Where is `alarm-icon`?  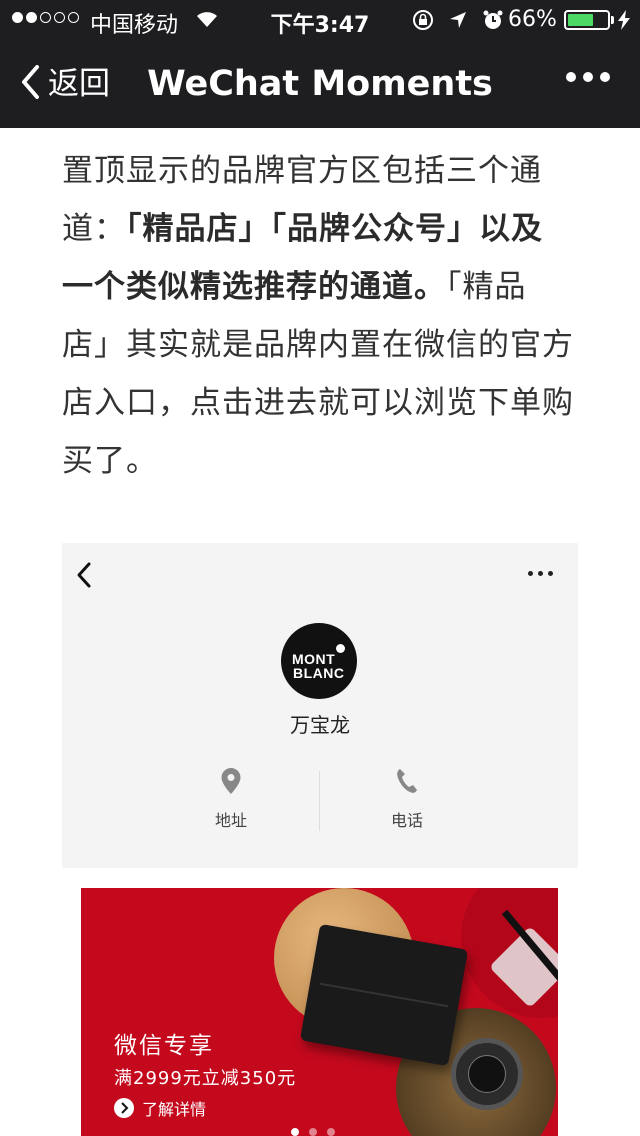
alarm-icon is located at coordinates (493, 23).